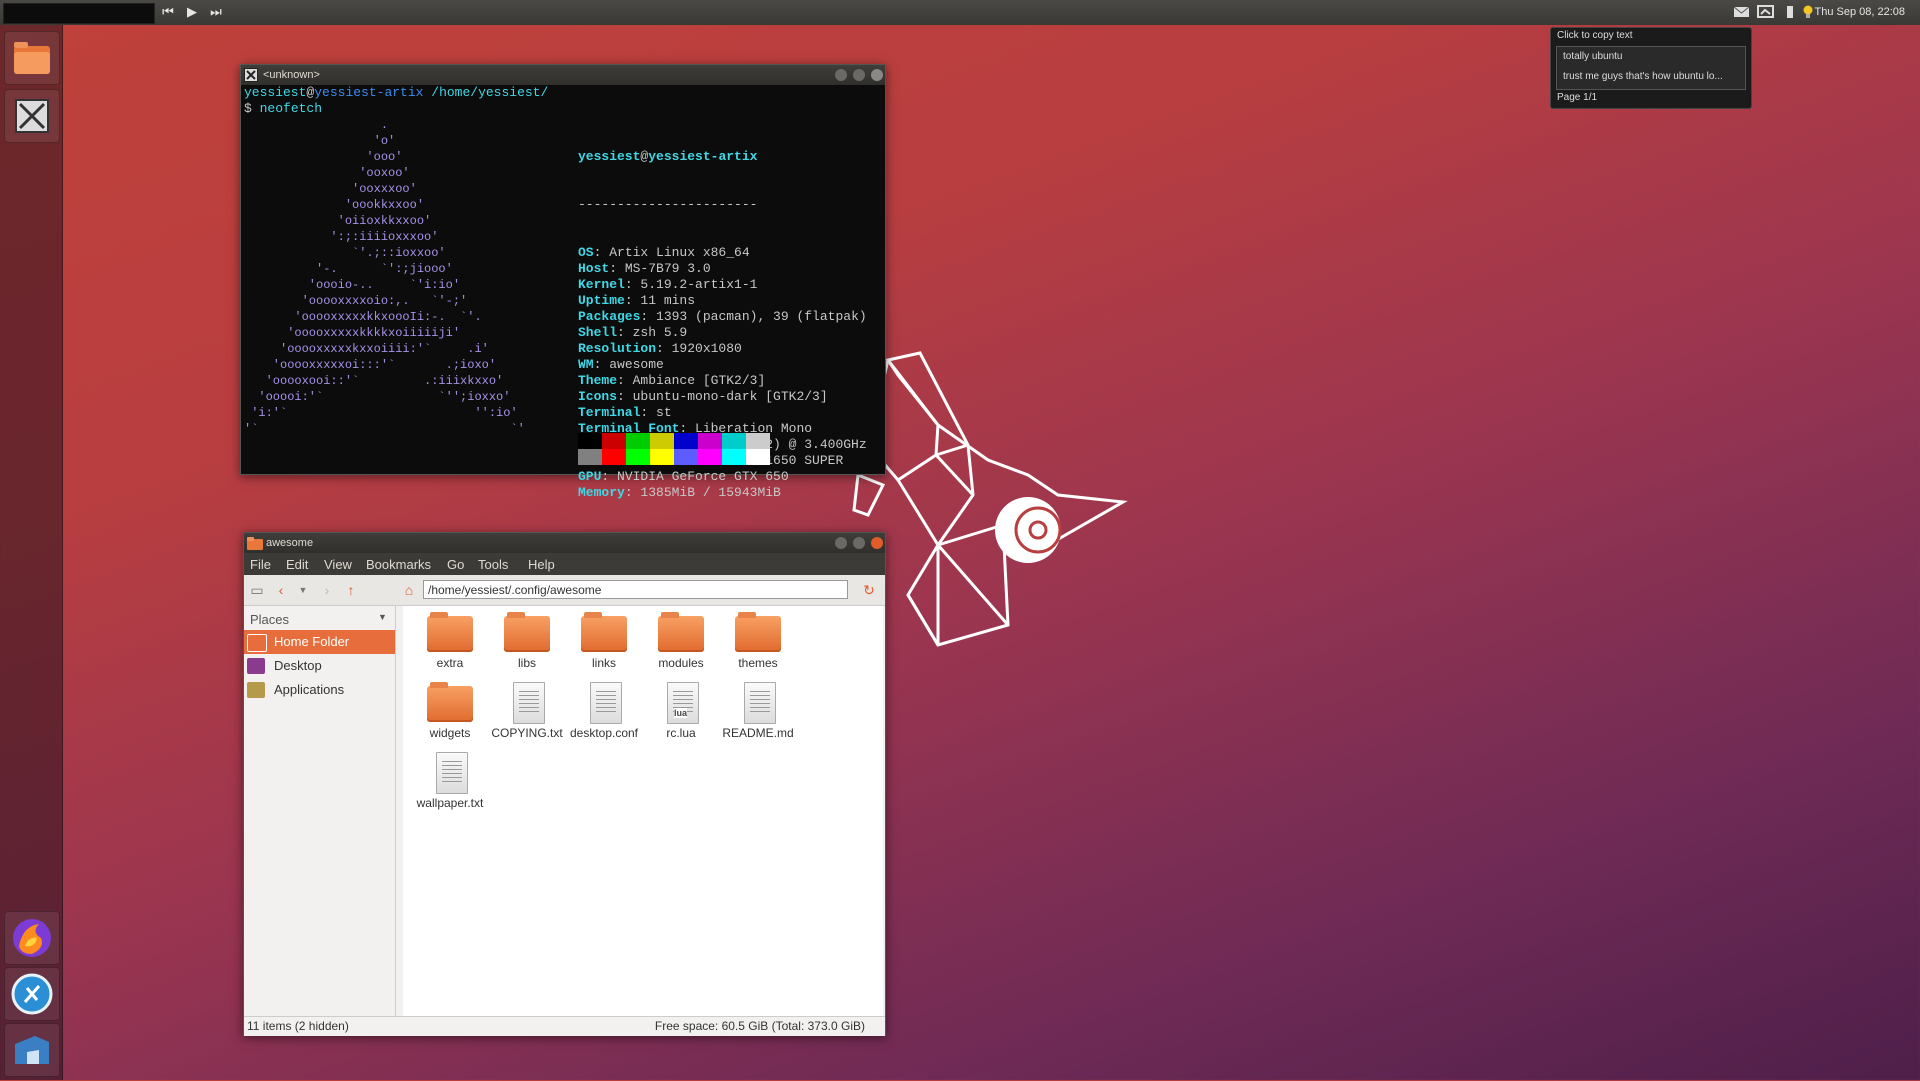  Describe the element at coordinates (248, 108) in the screenshot. I see `prompt-symbol: $` at that location.